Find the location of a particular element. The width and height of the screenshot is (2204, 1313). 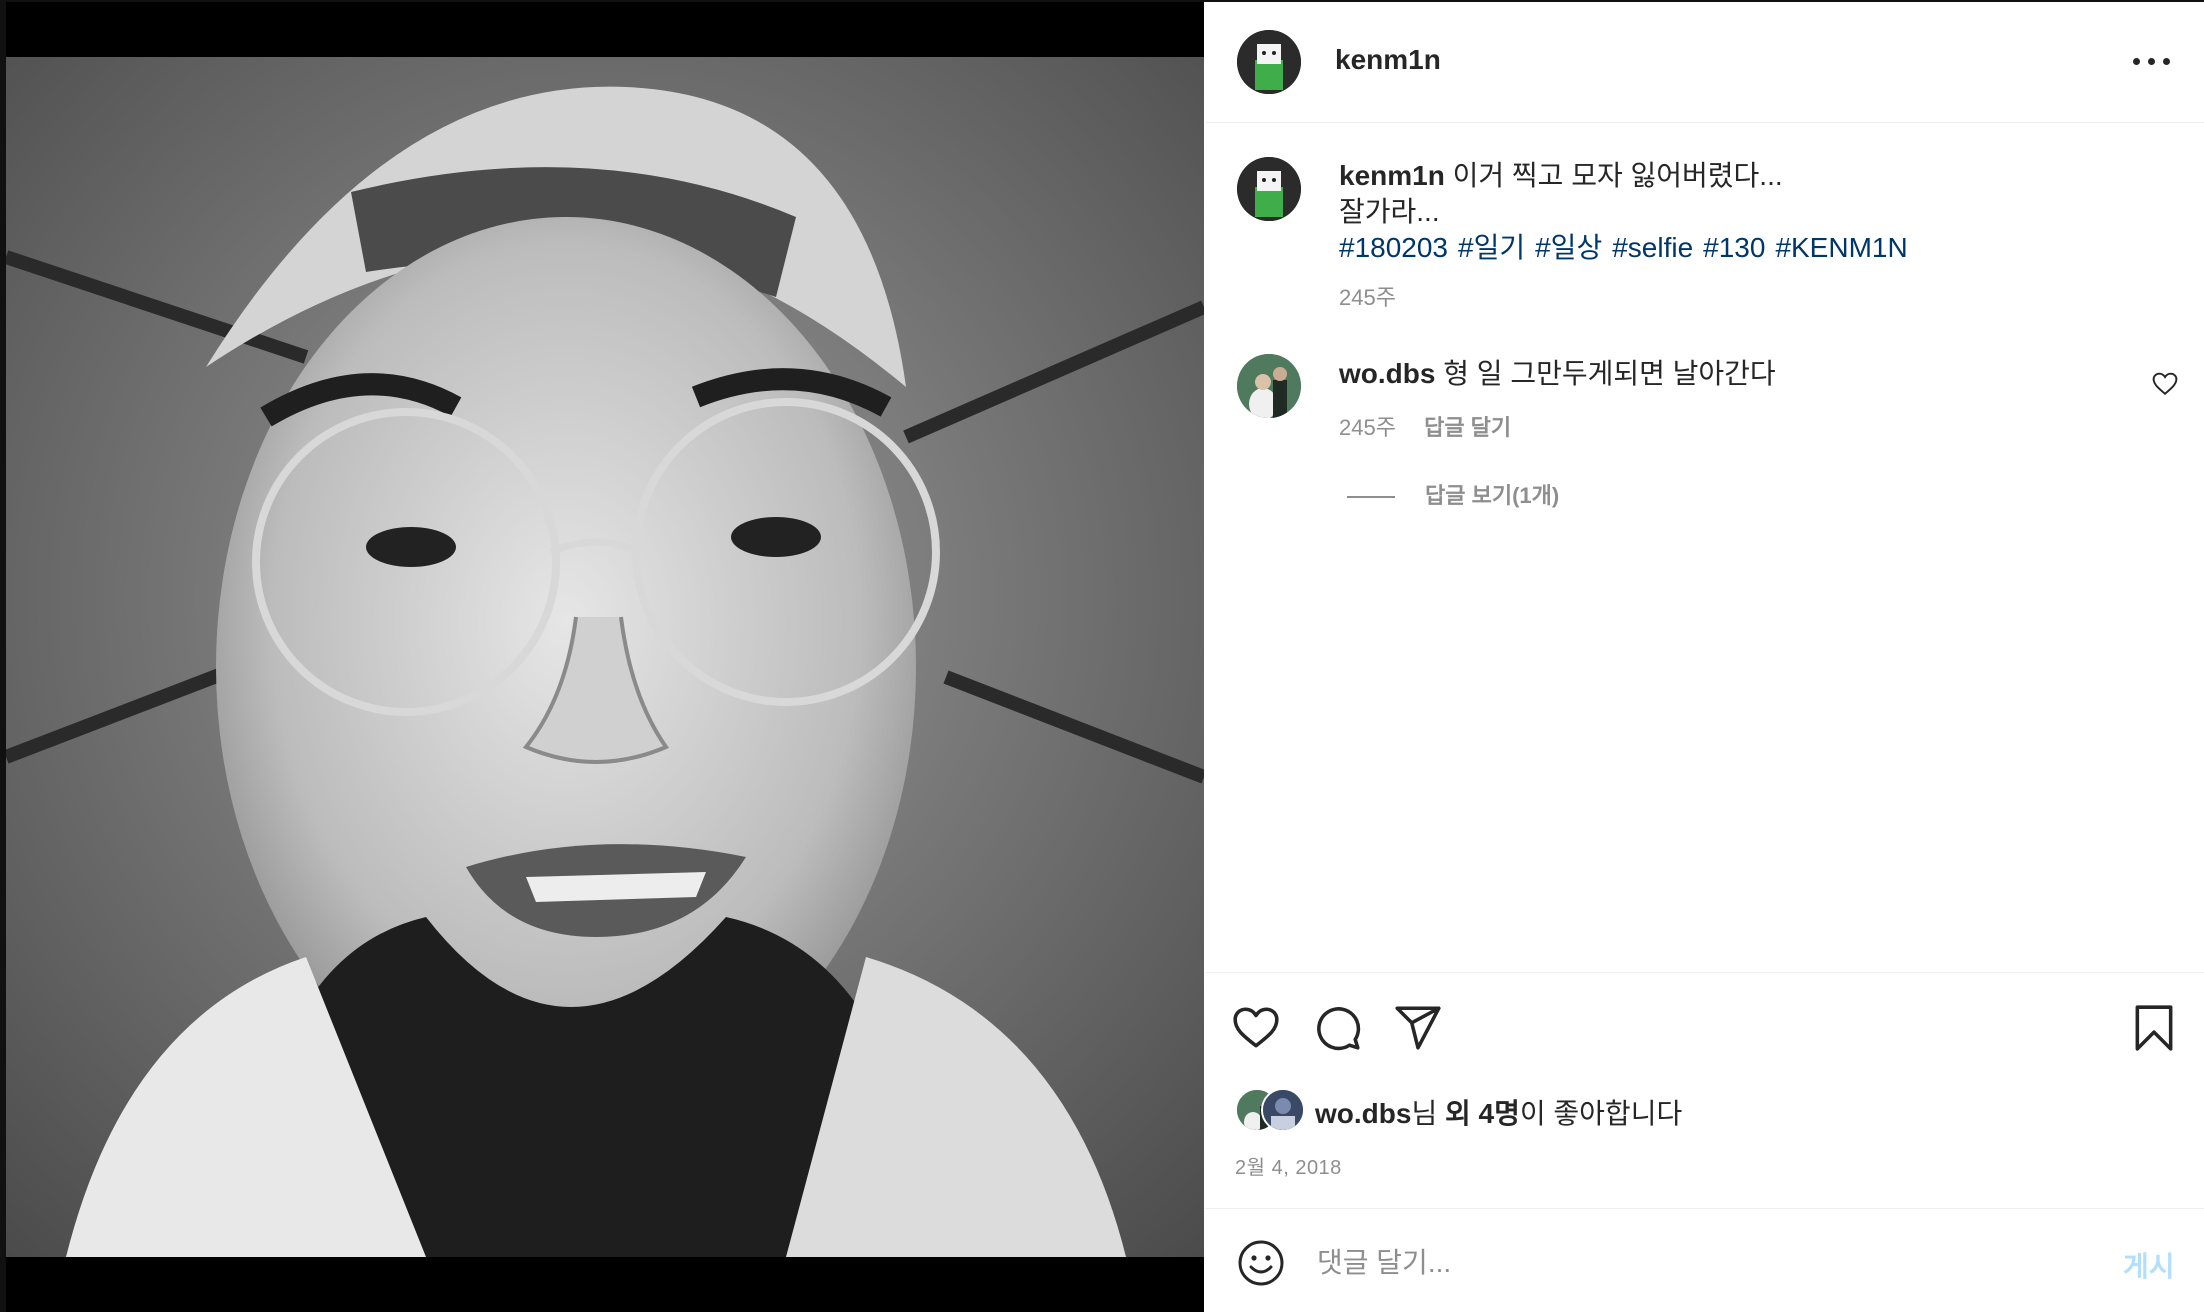

view-replies-button: 답글 보기(1개) is located at coordinates (1453, 494).